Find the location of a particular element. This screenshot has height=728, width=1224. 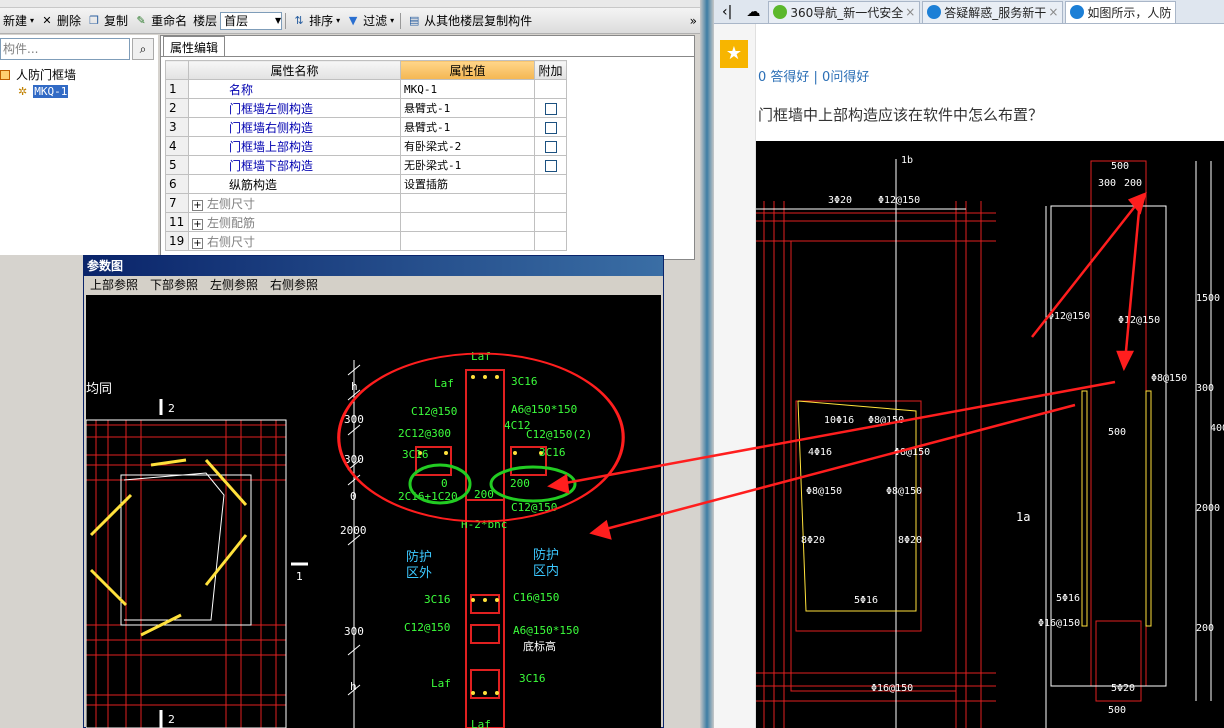

menu-top-reference: 上部参照 is located at coordinates (114, 285).